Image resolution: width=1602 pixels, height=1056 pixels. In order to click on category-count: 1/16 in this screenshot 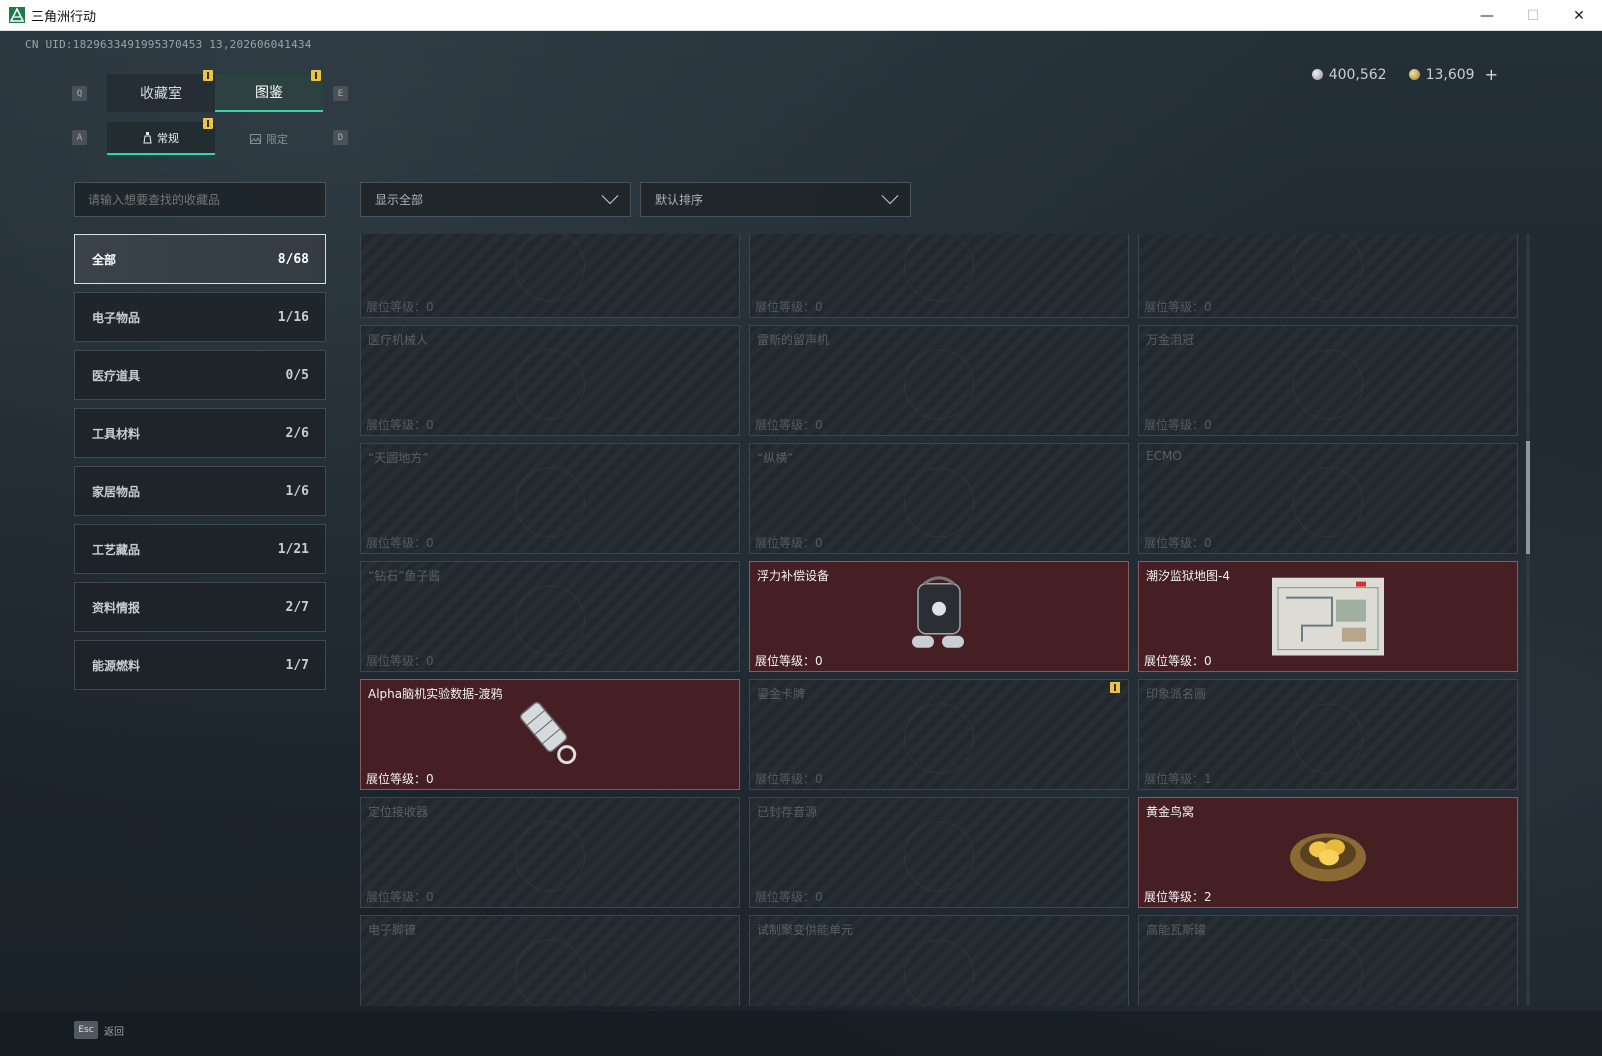, I will do `click(293, 317)`.